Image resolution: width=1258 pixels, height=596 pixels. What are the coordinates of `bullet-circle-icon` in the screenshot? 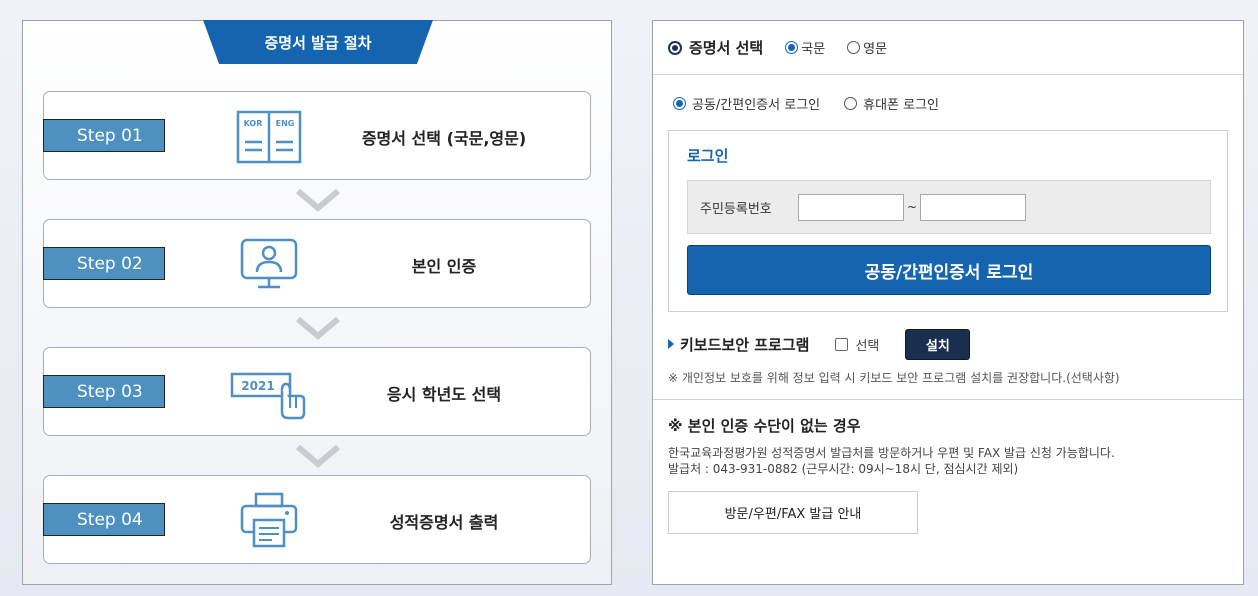 It's located at (675, 47).